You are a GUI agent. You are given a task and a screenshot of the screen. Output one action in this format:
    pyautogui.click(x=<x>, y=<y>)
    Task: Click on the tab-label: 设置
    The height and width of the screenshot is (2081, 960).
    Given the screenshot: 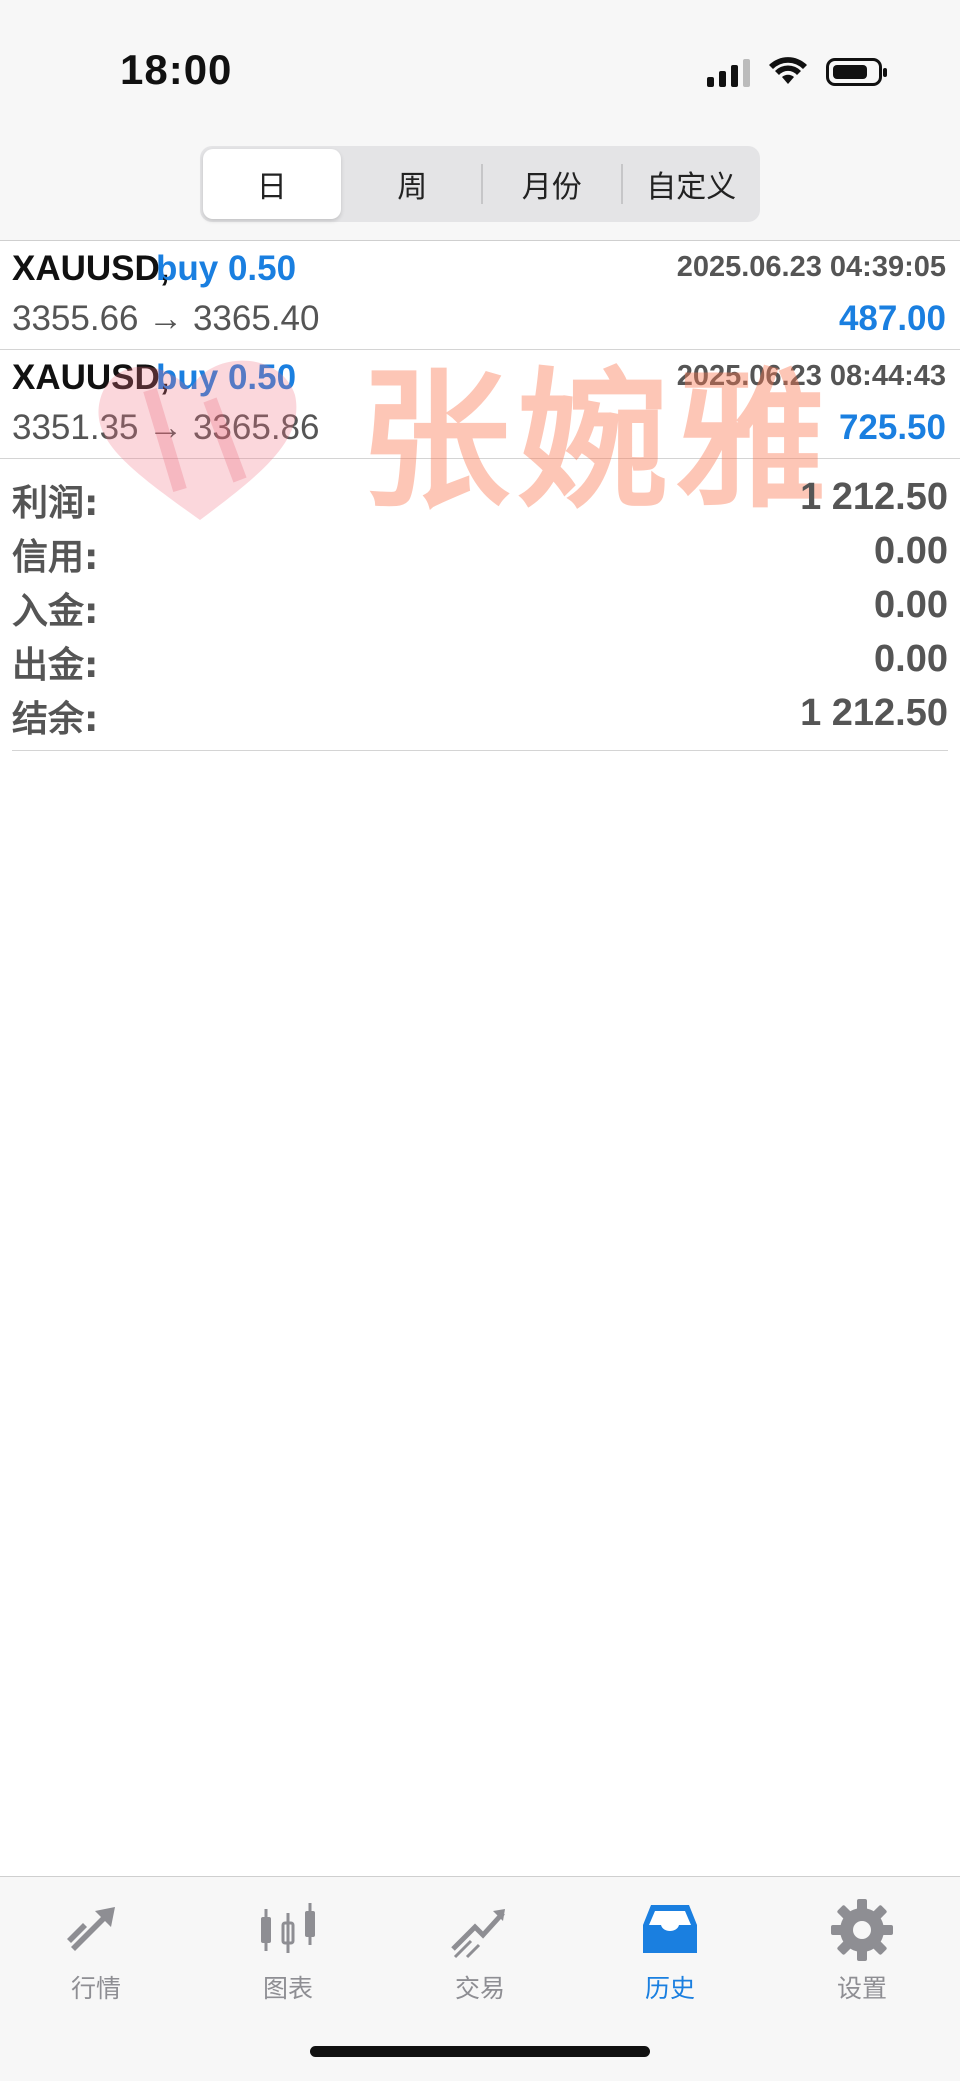 What is the action you would take?
    pyautogui.click(x=861, y=1988)
    